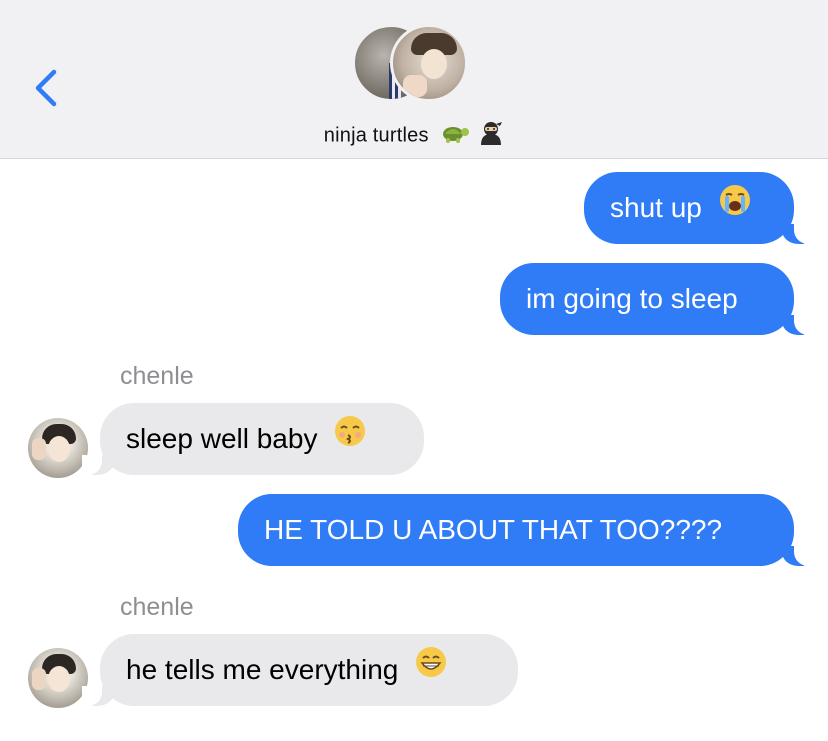 This screenshot has width=828, height=741. What do you see at coordinates (493, 529) in the screenshot?
I see `message-text: HE TOLD U ABOUT THAT TOO????` at bounding box center [493, 529].